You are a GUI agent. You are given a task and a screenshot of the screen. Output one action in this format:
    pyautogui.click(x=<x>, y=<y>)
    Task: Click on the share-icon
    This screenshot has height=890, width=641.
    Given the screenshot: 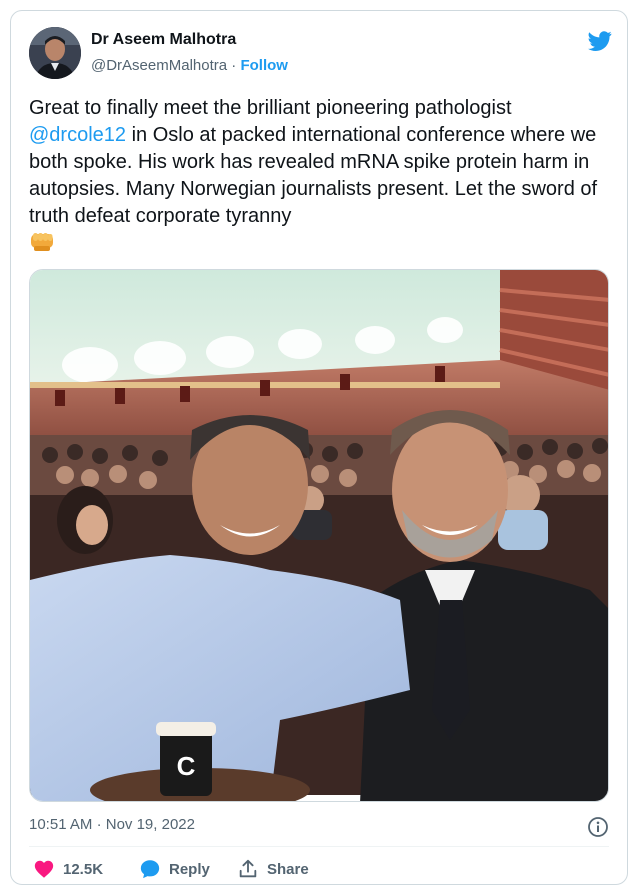 What is the action you would take?
    pyautogui.click(x=248, y=868)
    